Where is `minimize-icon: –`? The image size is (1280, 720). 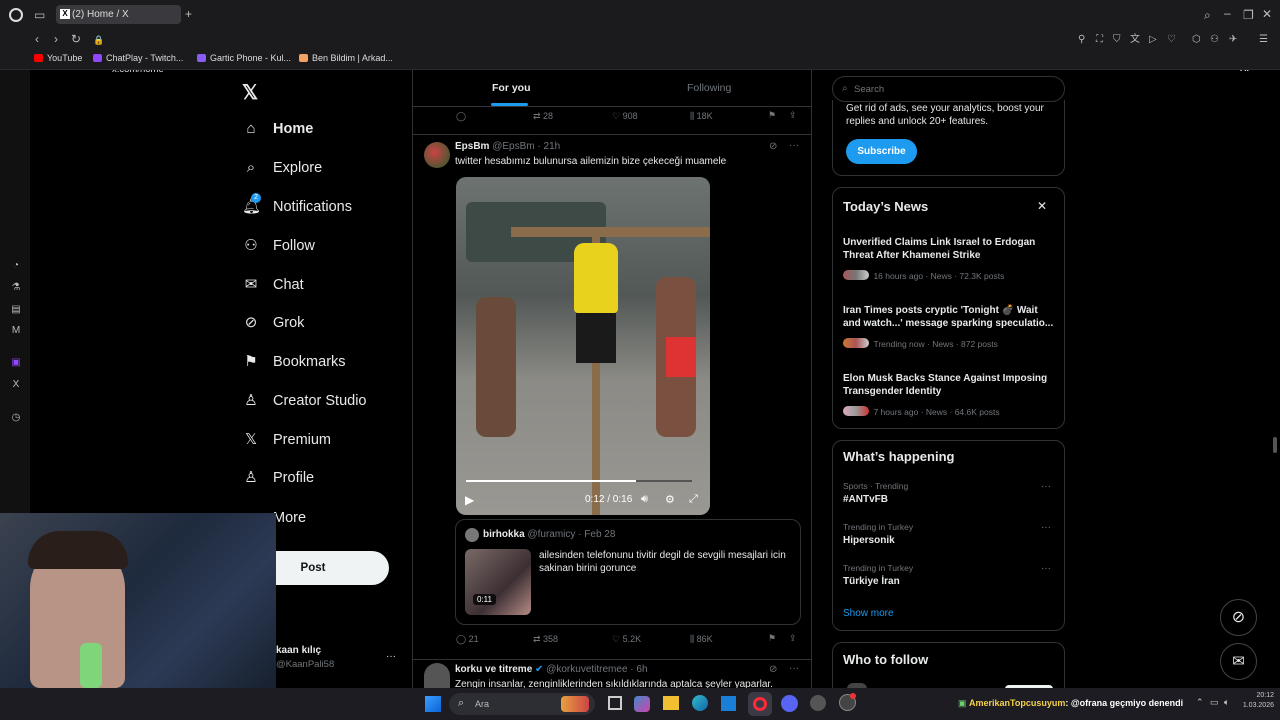 minimize-icon: – is located at coordinates (1227, 13).